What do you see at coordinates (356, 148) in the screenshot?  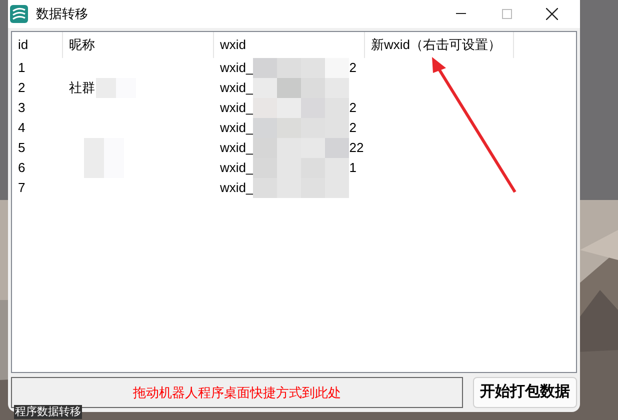 I see `table-cell-text: 22` at bounding box center [356, 148].